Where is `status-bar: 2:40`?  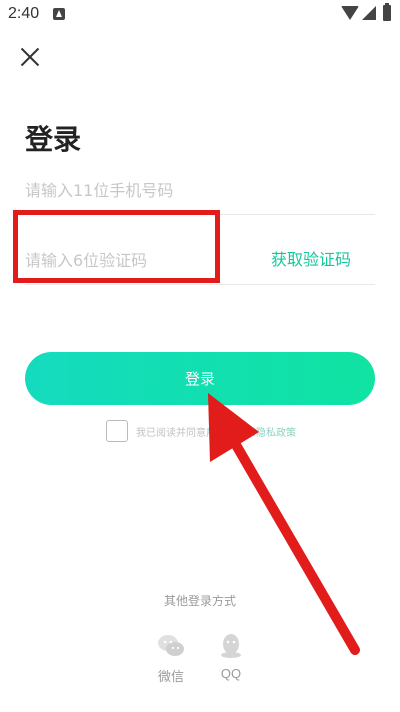 status-bar: 2:40 is located at coordinates (200, 15).